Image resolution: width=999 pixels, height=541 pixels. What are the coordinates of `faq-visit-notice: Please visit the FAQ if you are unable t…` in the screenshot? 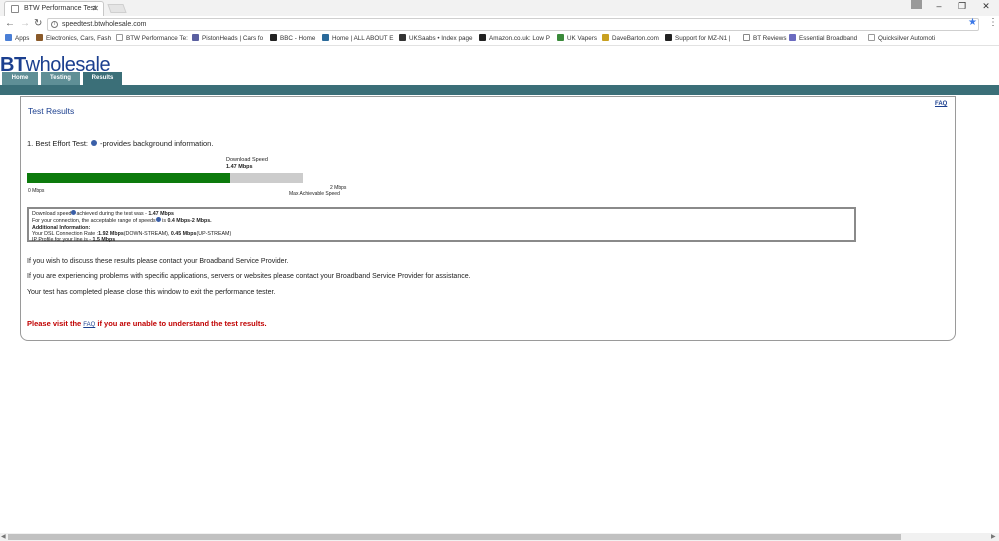 It's located at (147, 323).